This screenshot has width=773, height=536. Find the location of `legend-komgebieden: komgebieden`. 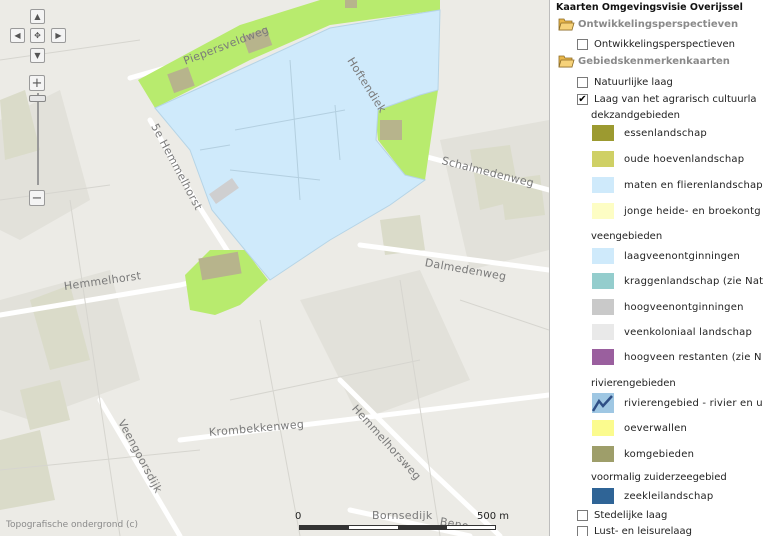

legend-komgebieden: komgebieden is located at coordinates (643, 454).